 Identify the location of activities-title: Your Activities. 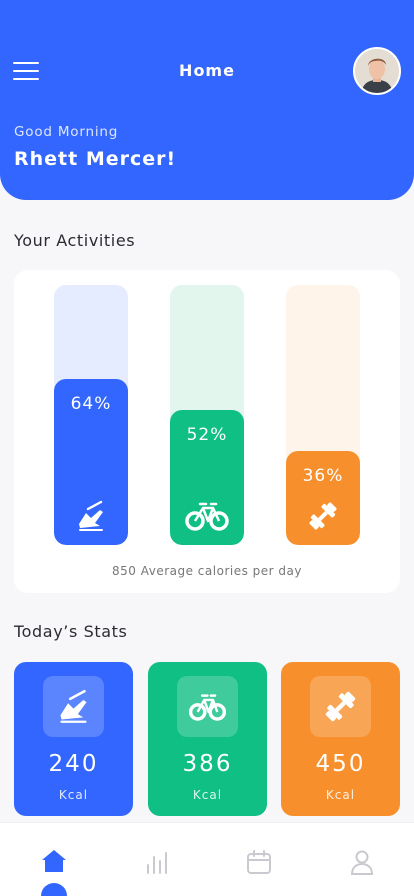
(75, 240).